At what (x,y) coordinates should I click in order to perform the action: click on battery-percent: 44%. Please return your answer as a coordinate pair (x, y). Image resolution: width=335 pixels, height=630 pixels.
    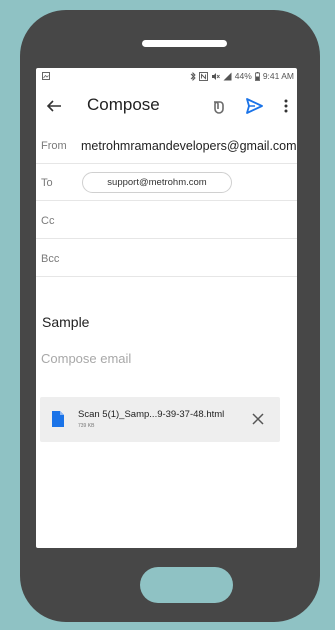
    Looking at the image, I should click on (243, 76).